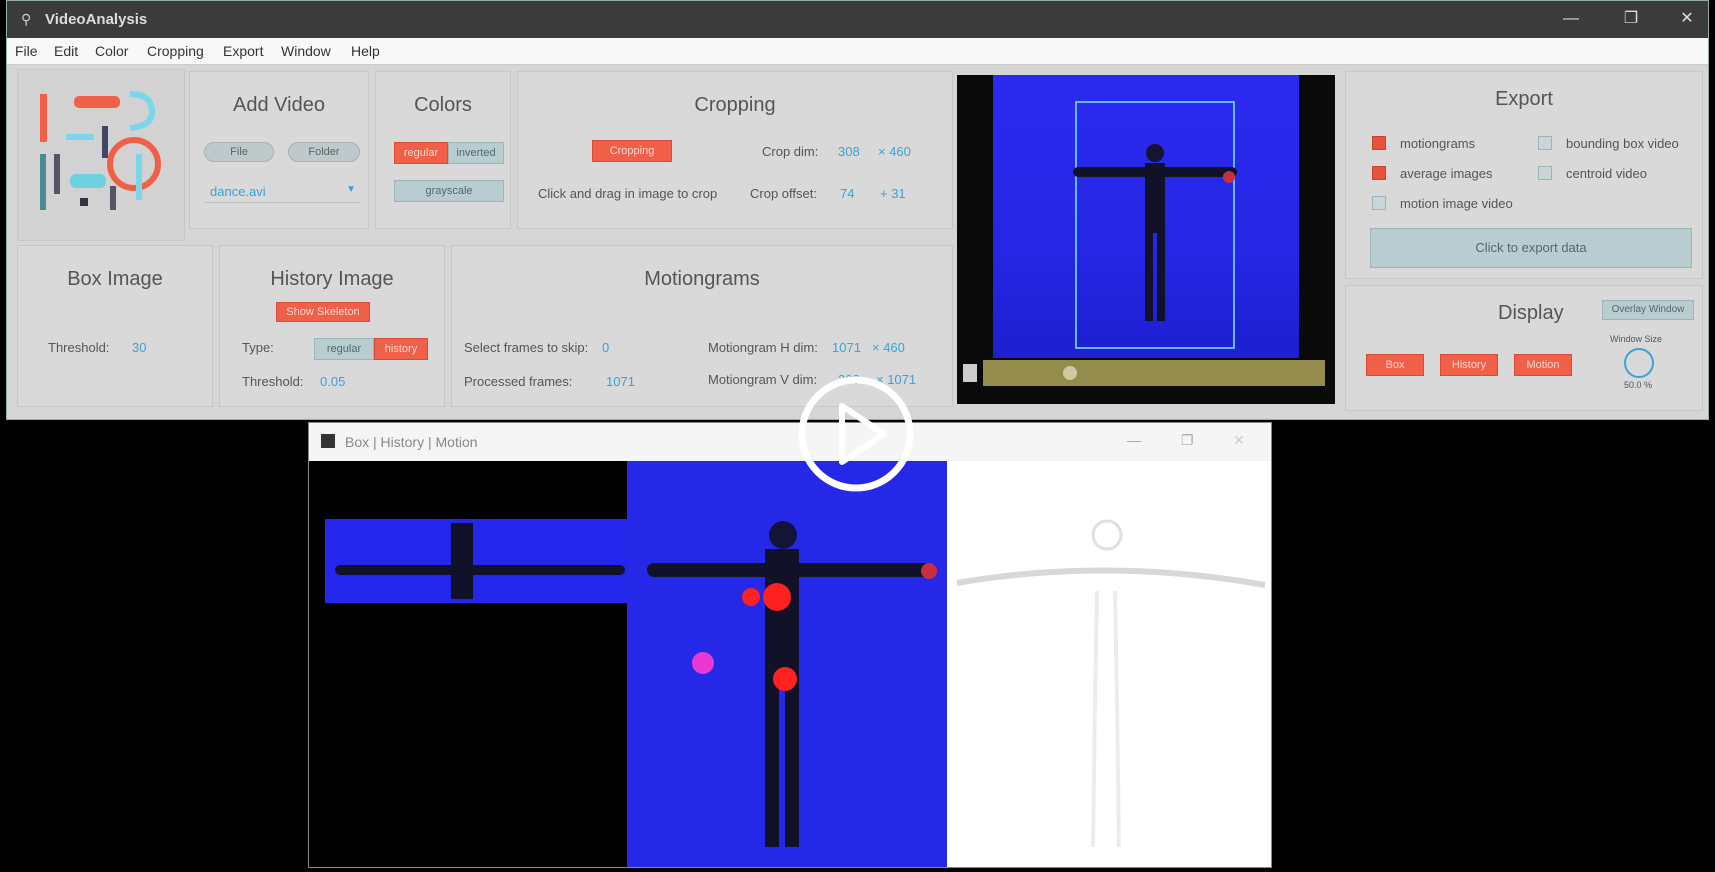 The image size is (1715, 872). Describe the element at coordinates (279, 105) in the screenshot. I see `add-video-title: Add Video` at that location.